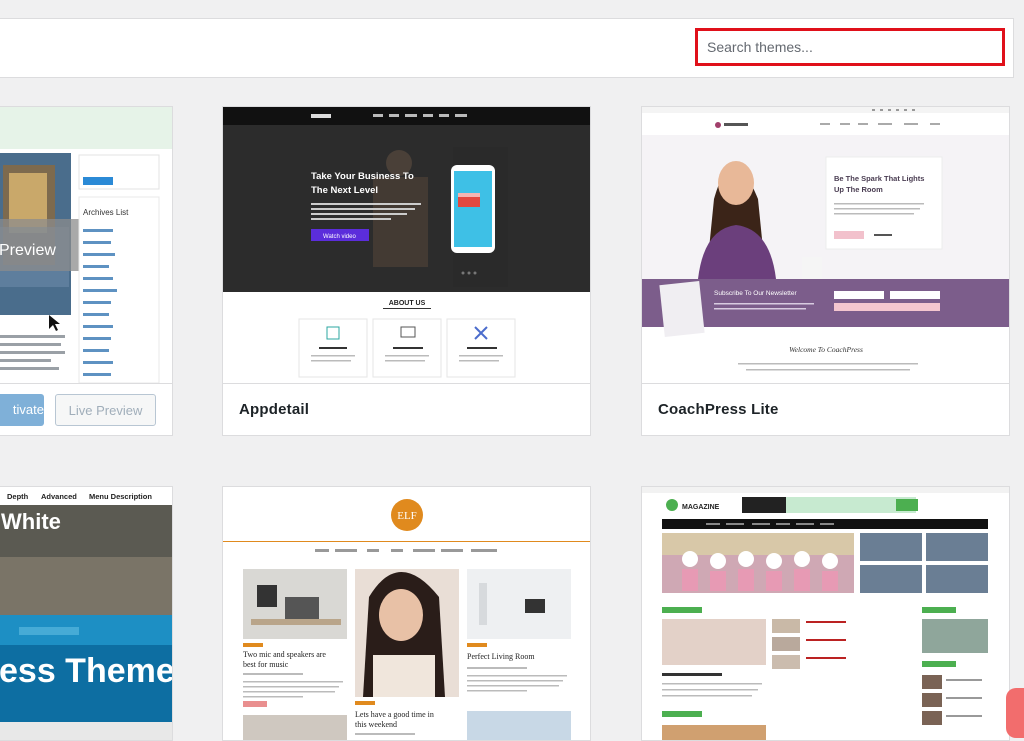 This screenshot has height=741, width=1024. What do you see at coordinates (755, 293) in the screenshot?
I see `newsletter-heading: Subscribe To Our Newsletter` at bounding box center [755, 293].